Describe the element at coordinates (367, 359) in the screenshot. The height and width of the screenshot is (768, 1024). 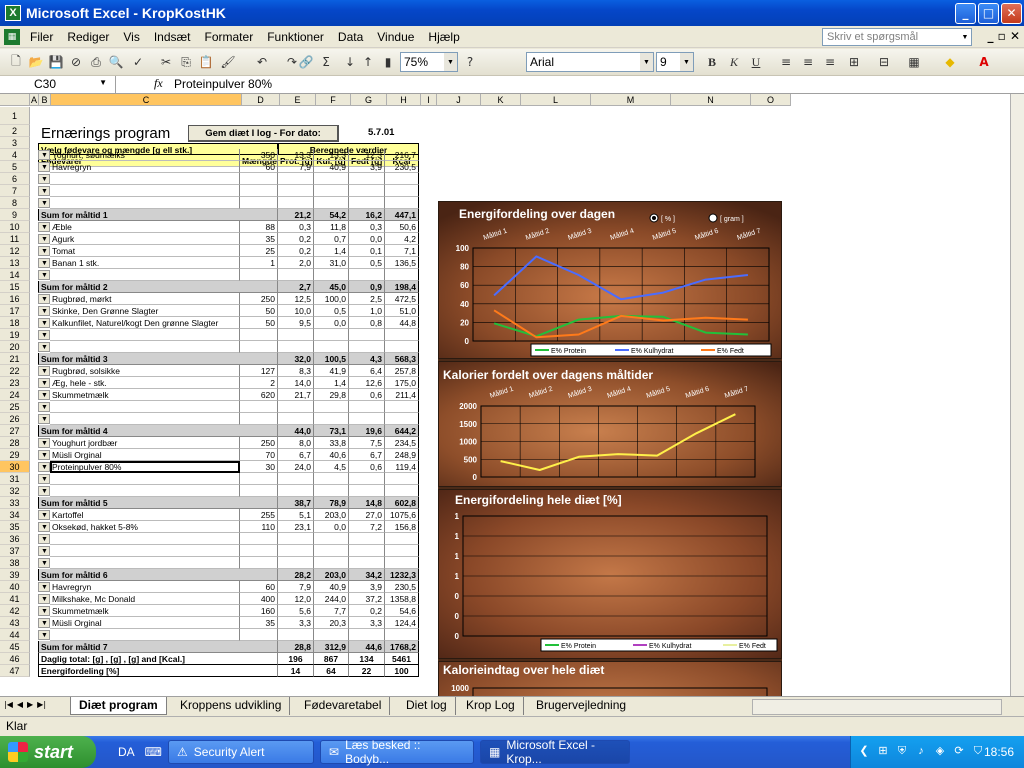
I see `fat-cell: 4,3` at that location.